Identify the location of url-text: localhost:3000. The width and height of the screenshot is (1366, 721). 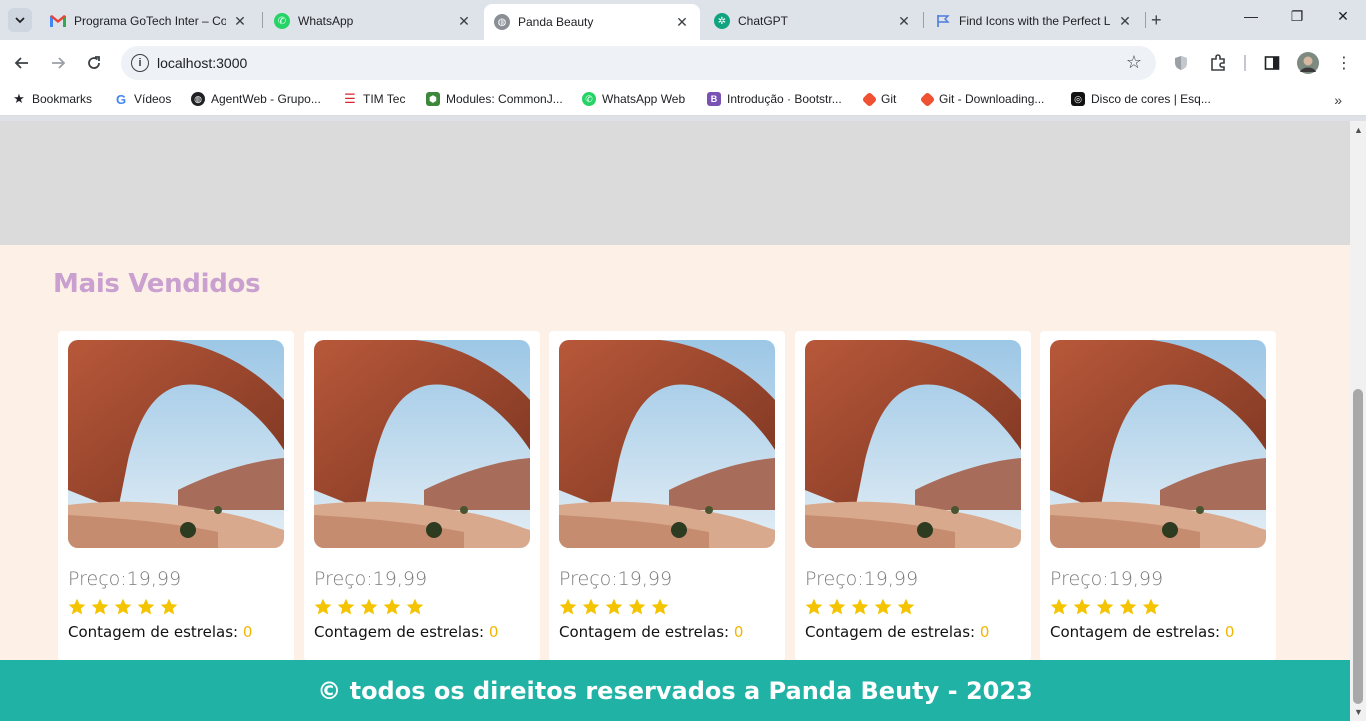
(202, 63).